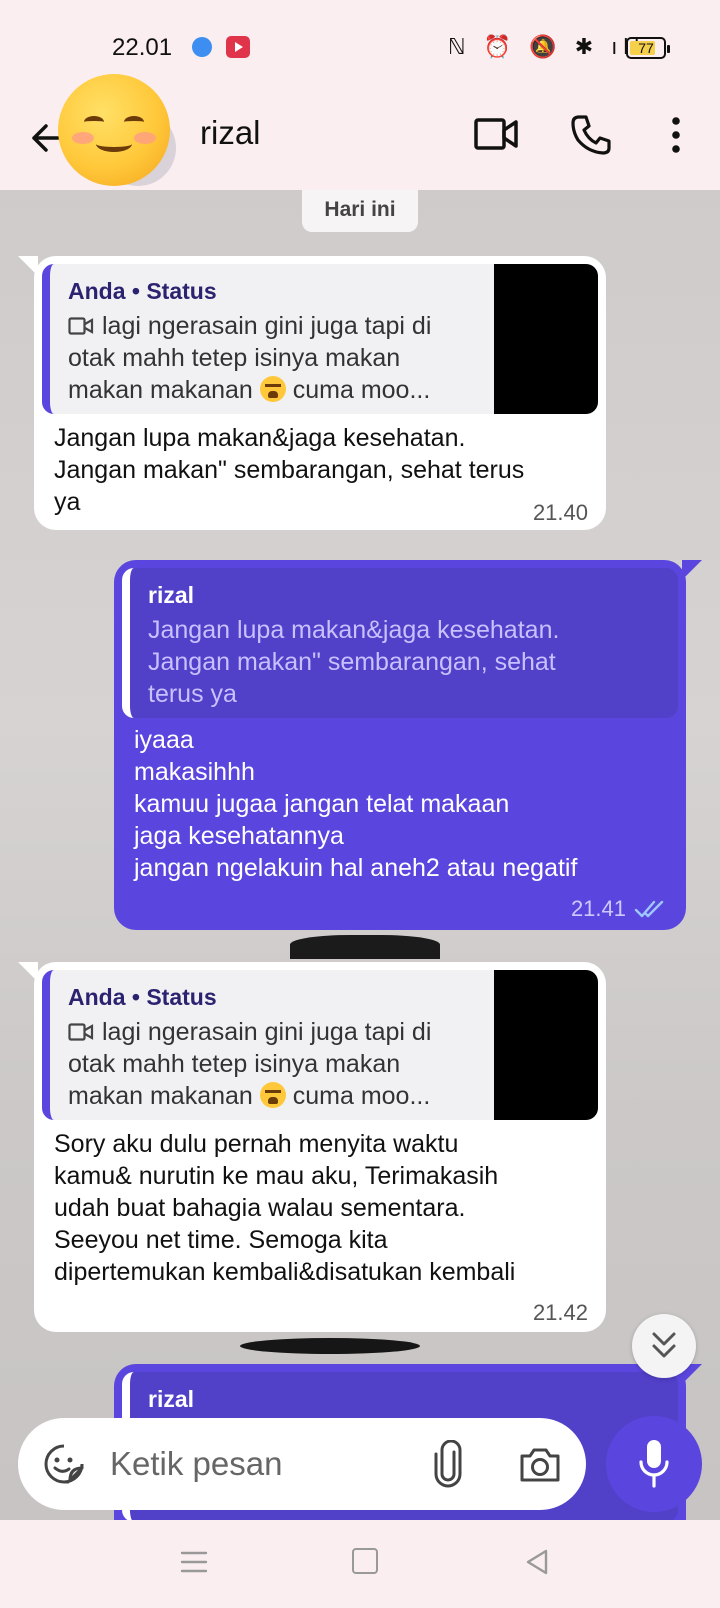 Image resolution: width=720 pixels, height=1608 pixels. I want to click on scroll-to-bottom-button, so click(664, 1346).